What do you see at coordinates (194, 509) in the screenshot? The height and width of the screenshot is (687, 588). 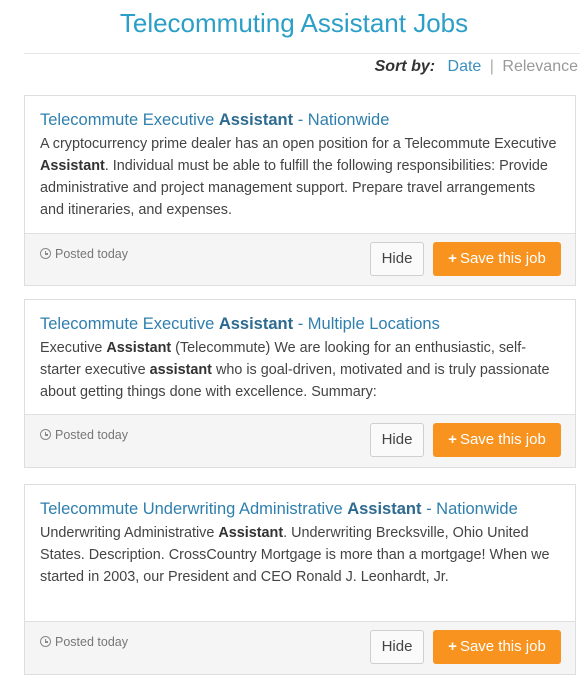 I see `job-title-text: Telecommute Underwriting Administrative` at bounding box center [194, 509].